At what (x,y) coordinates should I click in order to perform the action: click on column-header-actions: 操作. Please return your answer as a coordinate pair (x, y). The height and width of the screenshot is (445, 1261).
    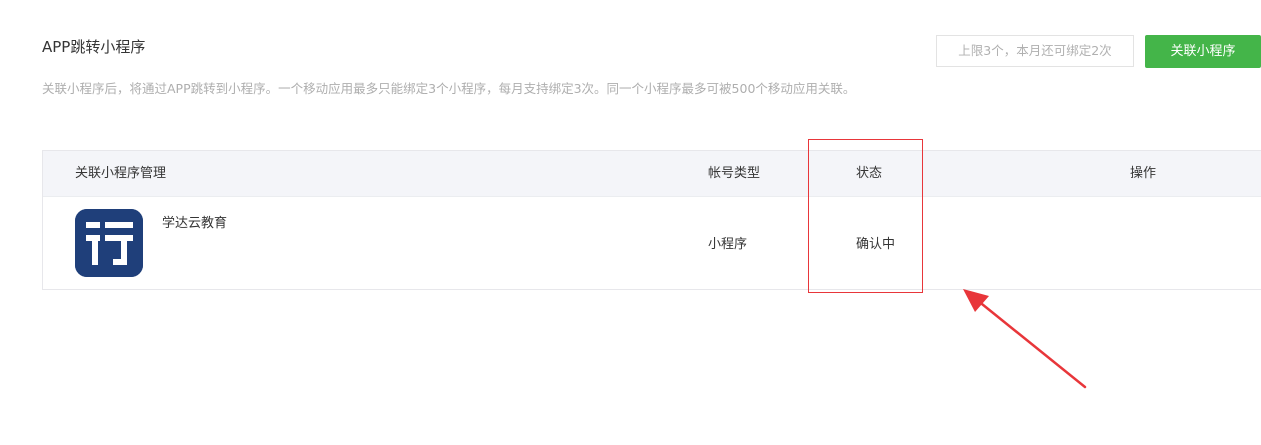
    Looking at the image, I should click on (1143, 173).